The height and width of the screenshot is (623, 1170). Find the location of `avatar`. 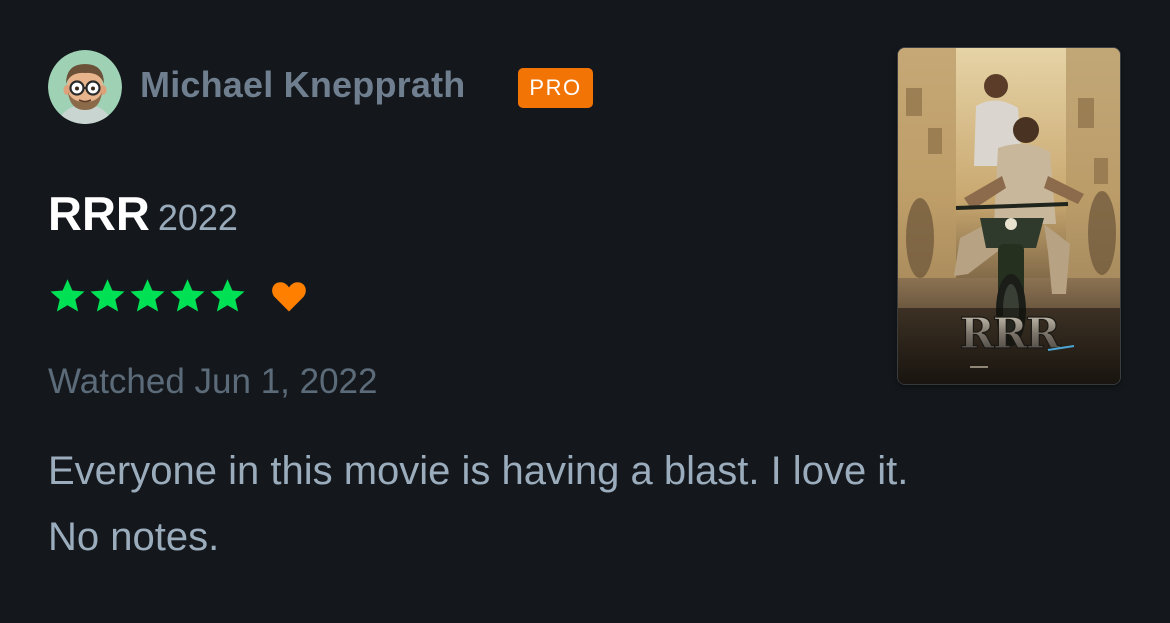

avatar is located at coordinates (85, 87).